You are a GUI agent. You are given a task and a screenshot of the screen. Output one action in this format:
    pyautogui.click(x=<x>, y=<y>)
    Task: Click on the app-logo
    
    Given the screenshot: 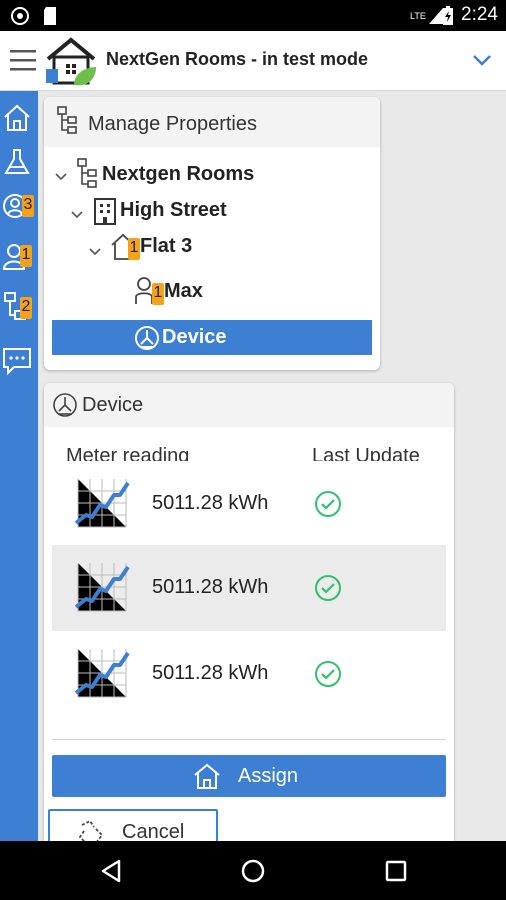 What is the action you would take?
    pyautogui.click(x=71, y=64)
    